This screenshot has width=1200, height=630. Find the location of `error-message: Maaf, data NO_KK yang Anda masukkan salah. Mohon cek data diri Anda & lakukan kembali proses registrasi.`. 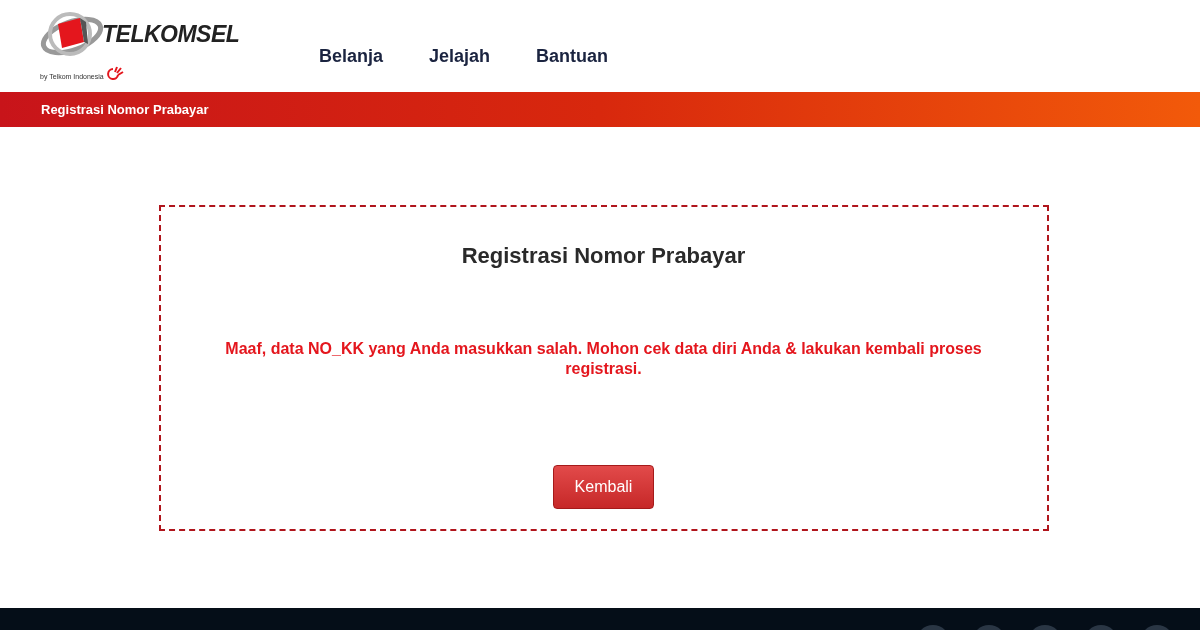

error-message: Maaf, data NO_KK yang Anda masukkan salah. Mohon cek data diri Anda & lakukan kembali proses registrasi. is located at coordinates (603, 359).